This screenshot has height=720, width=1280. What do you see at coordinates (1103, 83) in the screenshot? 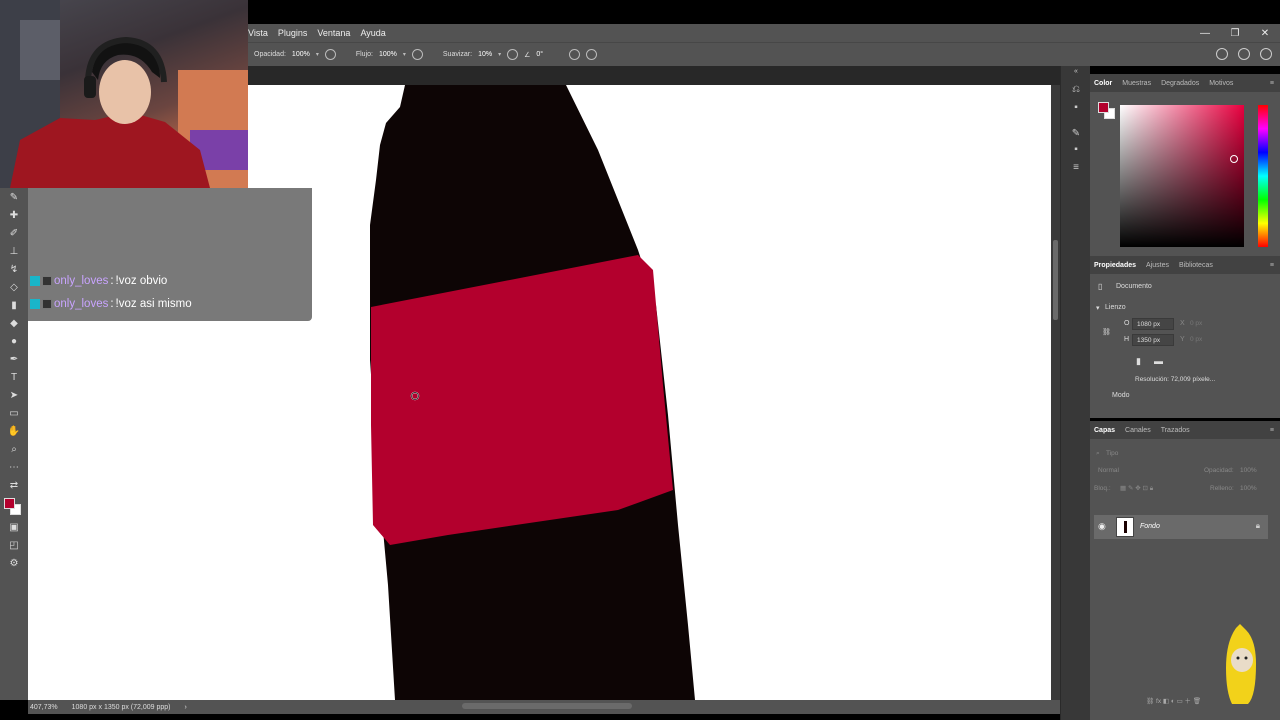
I see `tab-color: Color` at bounding box center [1103, 83].